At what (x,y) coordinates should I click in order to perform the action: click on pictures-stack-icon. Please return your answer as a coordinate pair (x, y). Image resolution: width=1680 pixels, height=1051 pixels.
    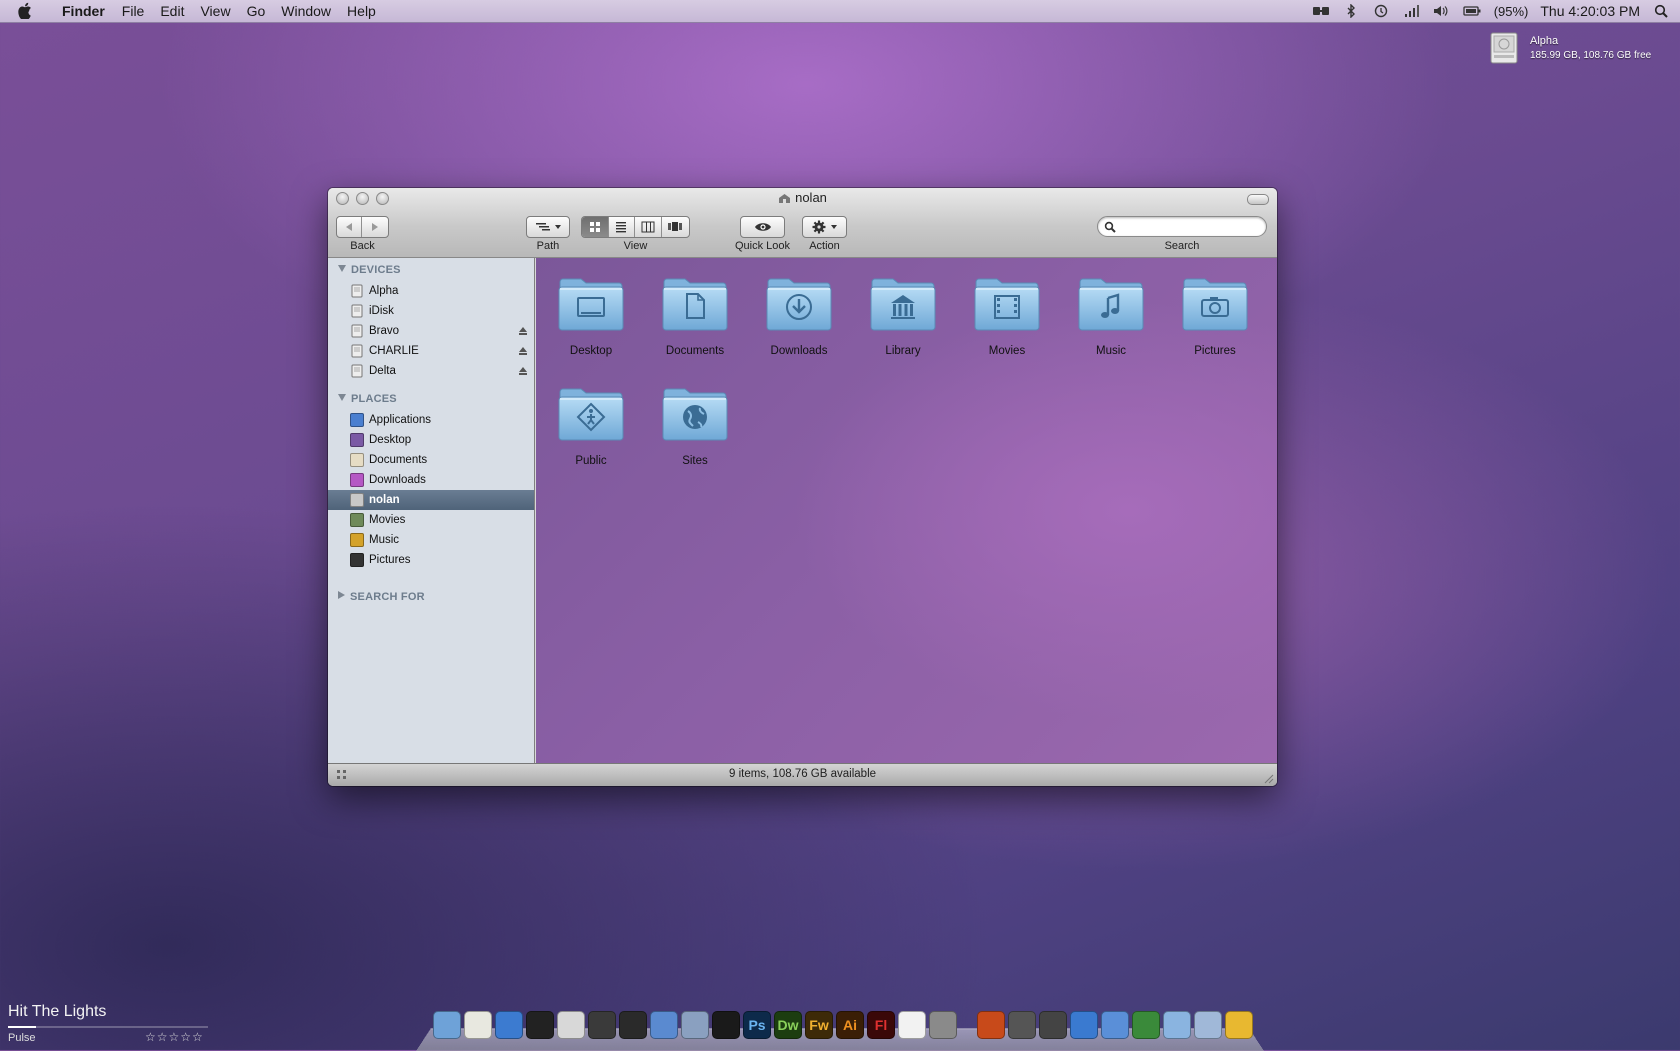
    Looking at the image, I should click on (1177, 1025).